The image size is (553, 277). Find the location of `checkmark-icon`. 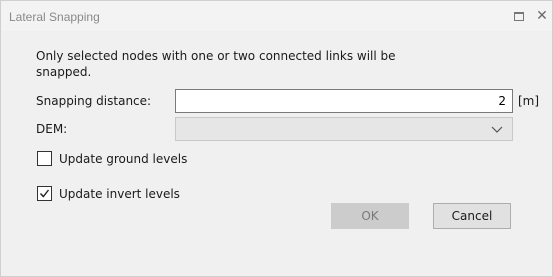

checkmark-icon is located at coordinates (44, 193).